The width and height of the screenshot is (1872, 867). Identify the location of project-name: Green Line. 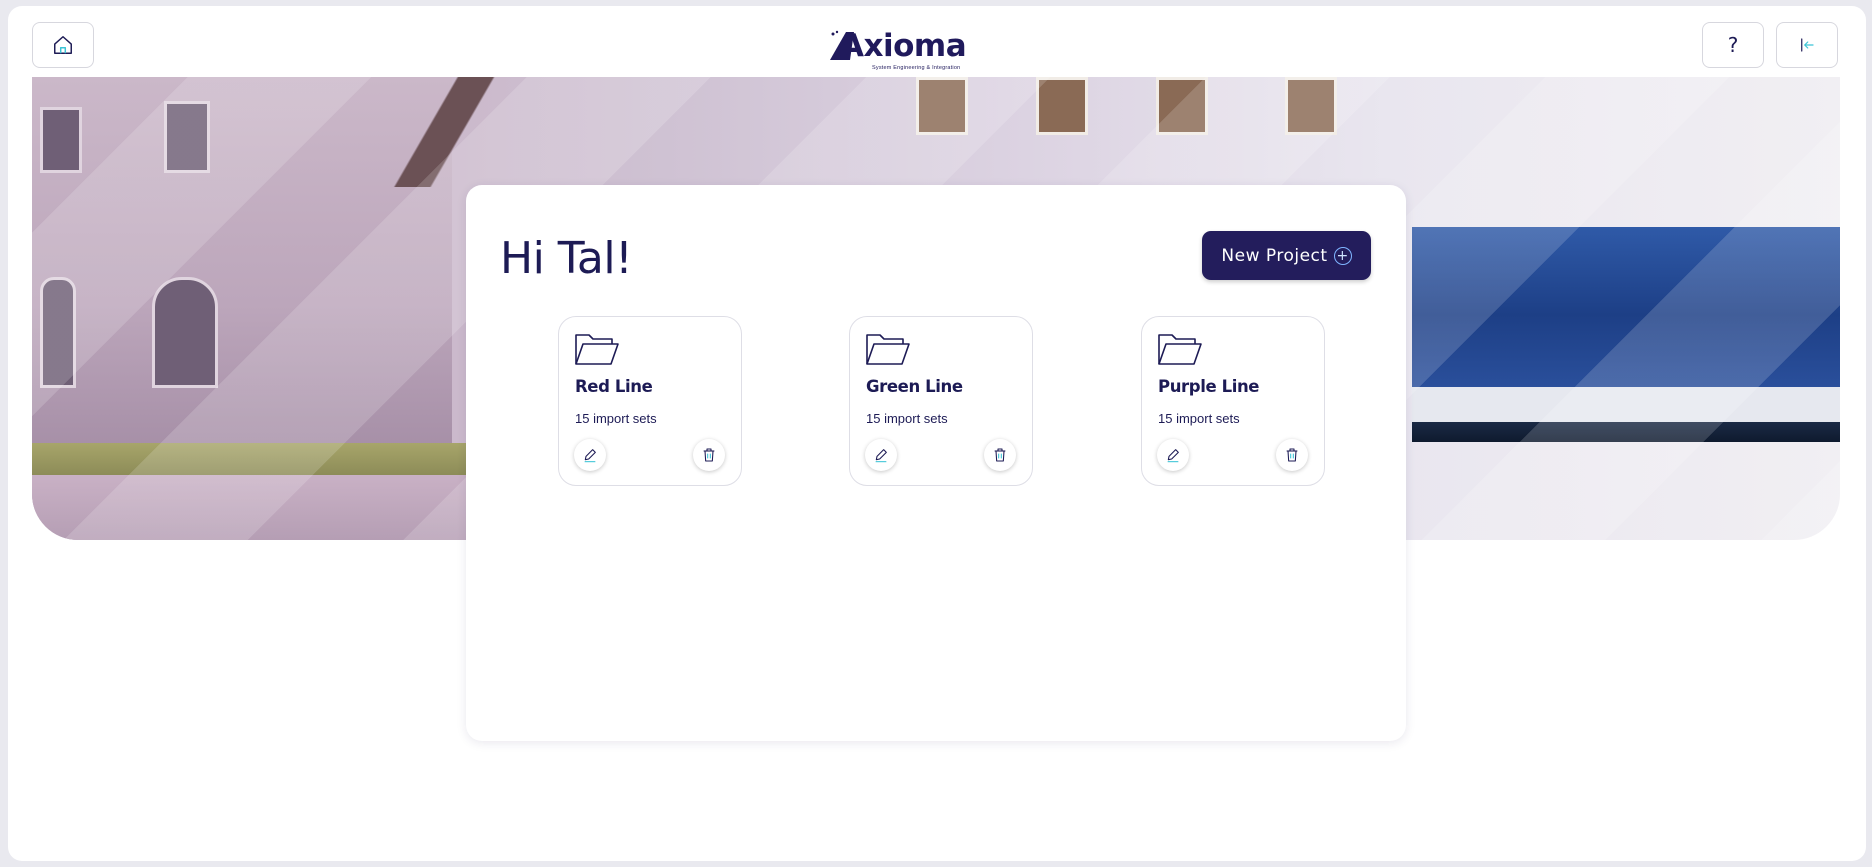
(914, 386).